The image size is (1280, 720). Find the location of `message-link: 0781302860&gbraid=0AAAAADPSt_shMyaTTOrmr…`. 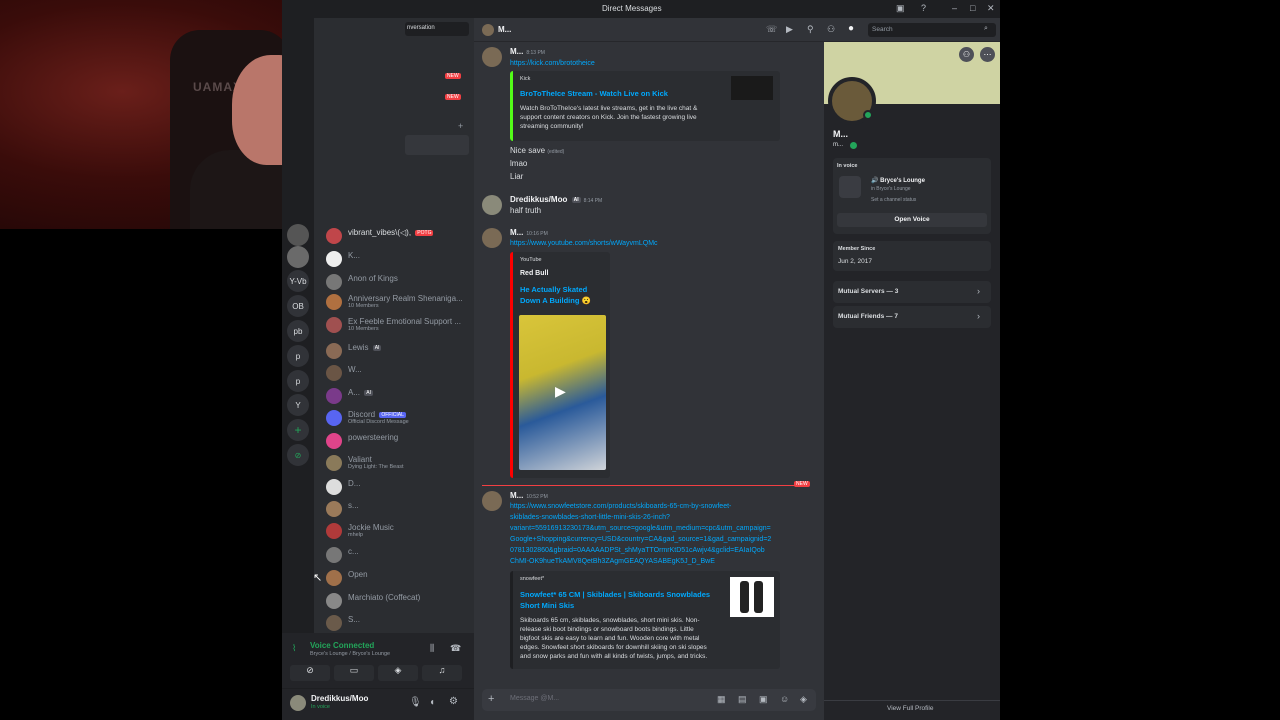

message-link: 0781302860&gbraid=0AAAAADPSt_shMyaTTOrmr… is located at coordinates (637, 551).